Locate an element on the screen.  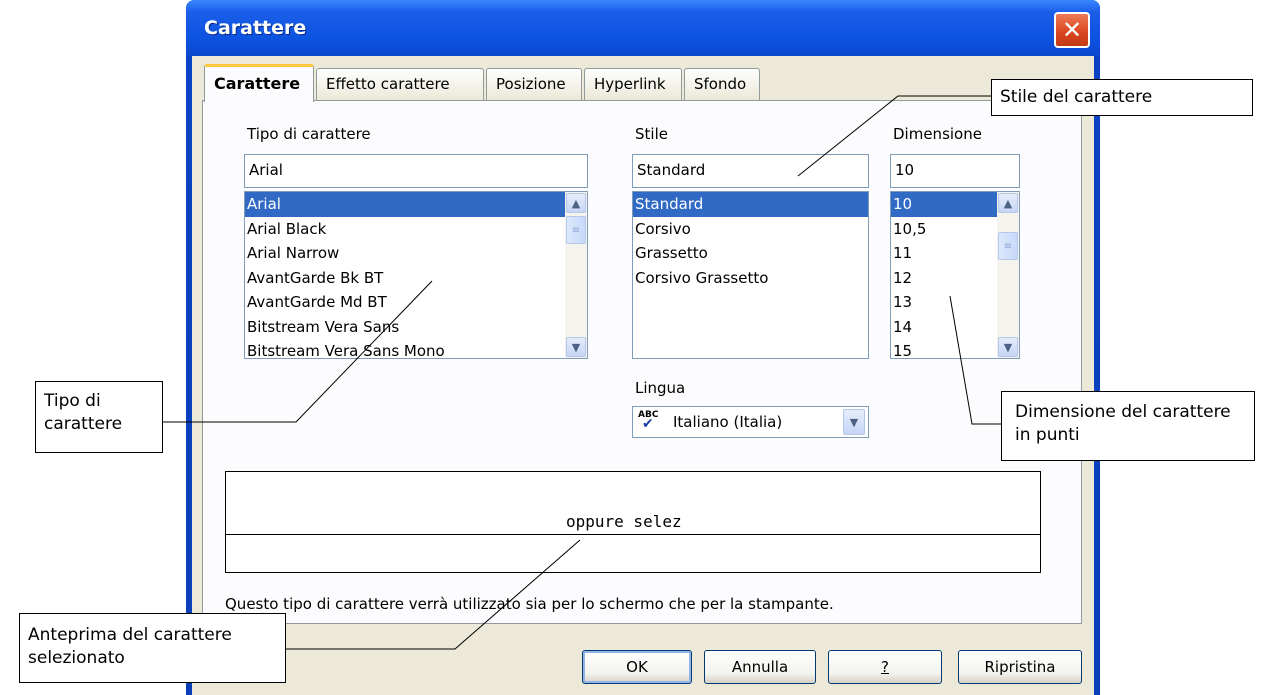
tab-effetto-carattere: Effetto carattere is located at coordinates (400, 84).